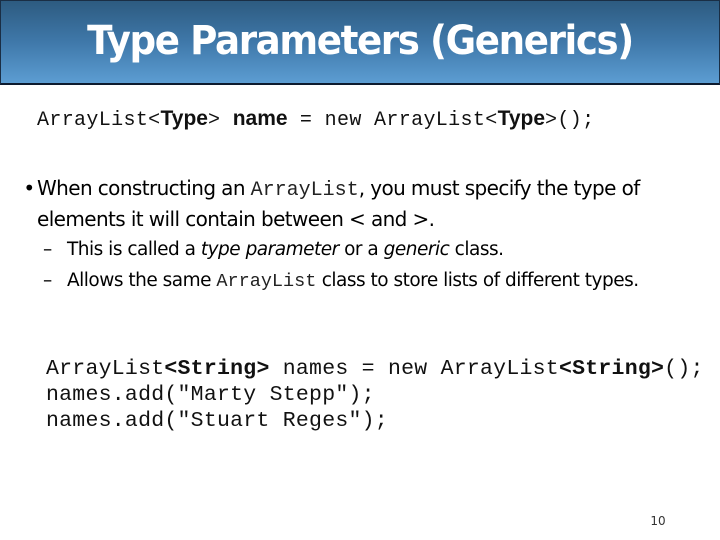 This screenshot has height=540, width=720. Describe the element at coordinates (220, 120) in the screenshot. I see `decl-text: >` at that location.